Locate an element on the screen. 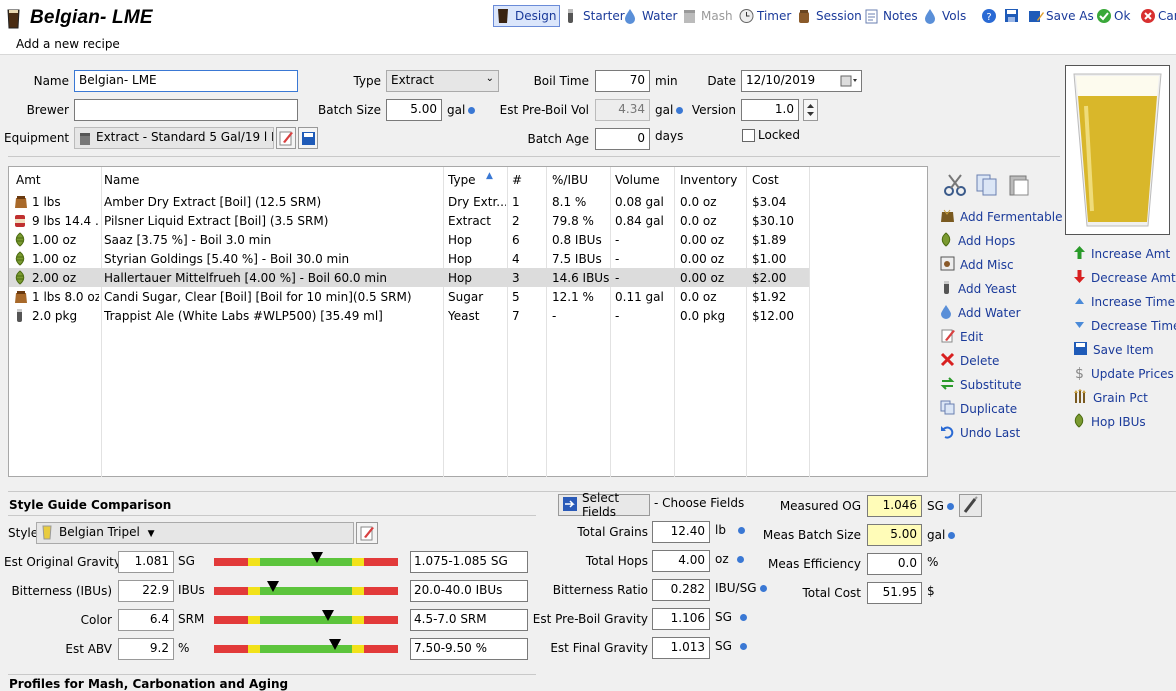  column-header-inventory: Inventory is located at coordinates (708, 180).